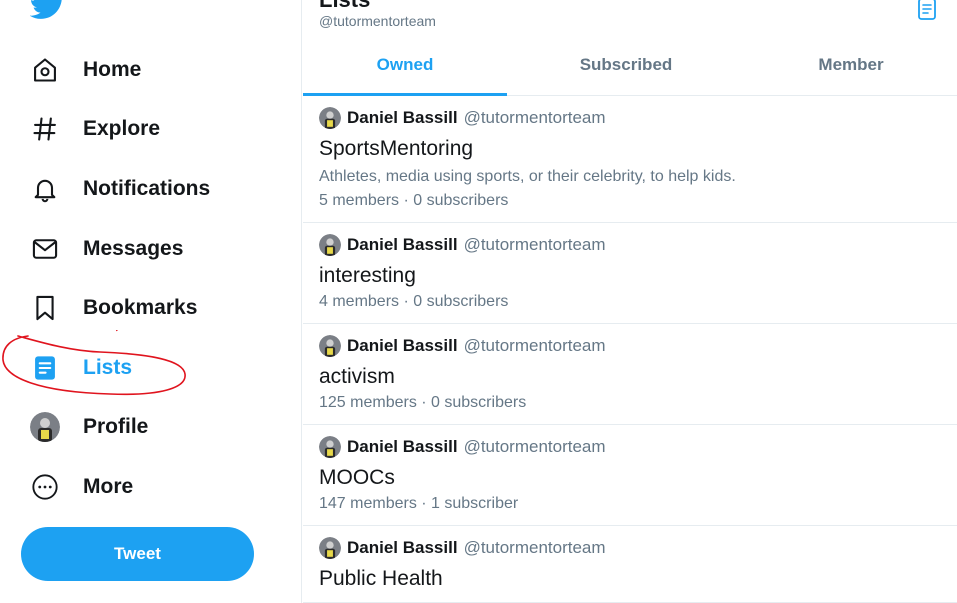 This screenshot has width=957, height=603. I want to click on list-tabs: Owned Subscribed Member, so click(630, 68).